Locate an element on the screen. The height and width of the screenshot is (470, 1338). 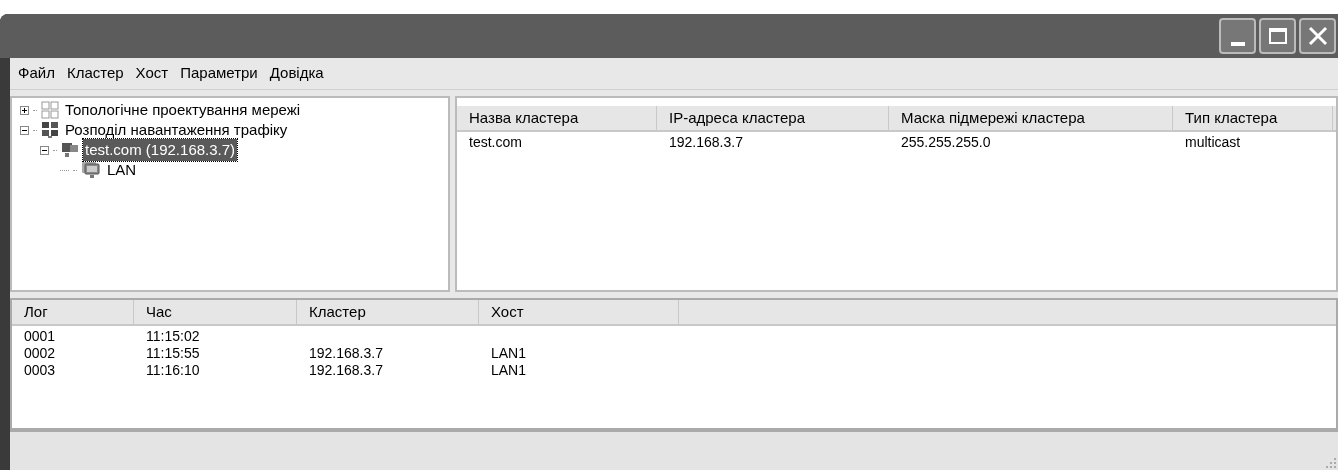
close-icon is located at coordinates (1317, 36).